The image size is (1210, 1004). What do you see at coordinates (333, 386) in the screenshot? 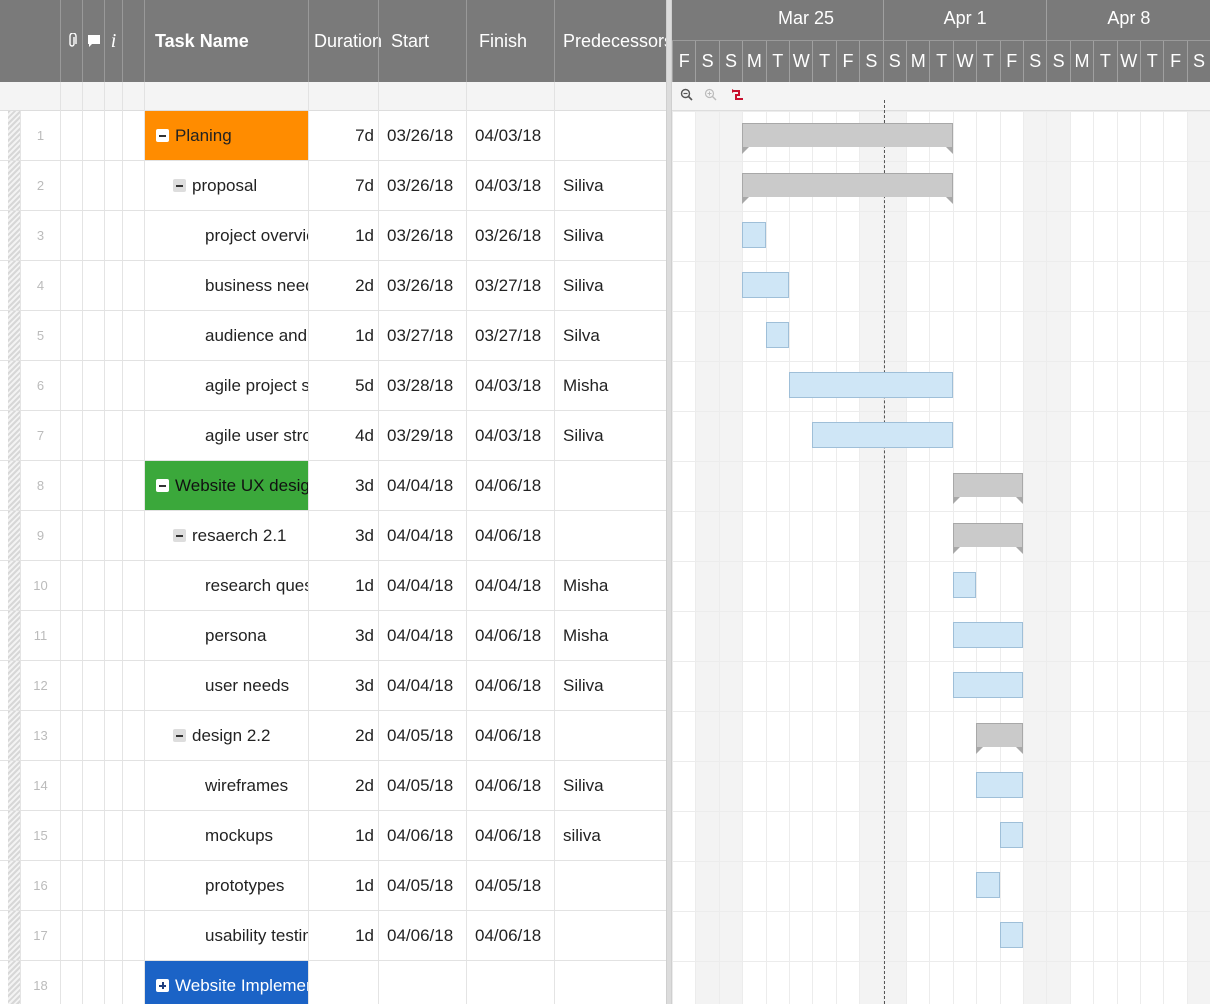
I see `task-row: 6 agile project sc 5d 03/28/18 04/03/18 Misha` at bounding box center [333, 386].